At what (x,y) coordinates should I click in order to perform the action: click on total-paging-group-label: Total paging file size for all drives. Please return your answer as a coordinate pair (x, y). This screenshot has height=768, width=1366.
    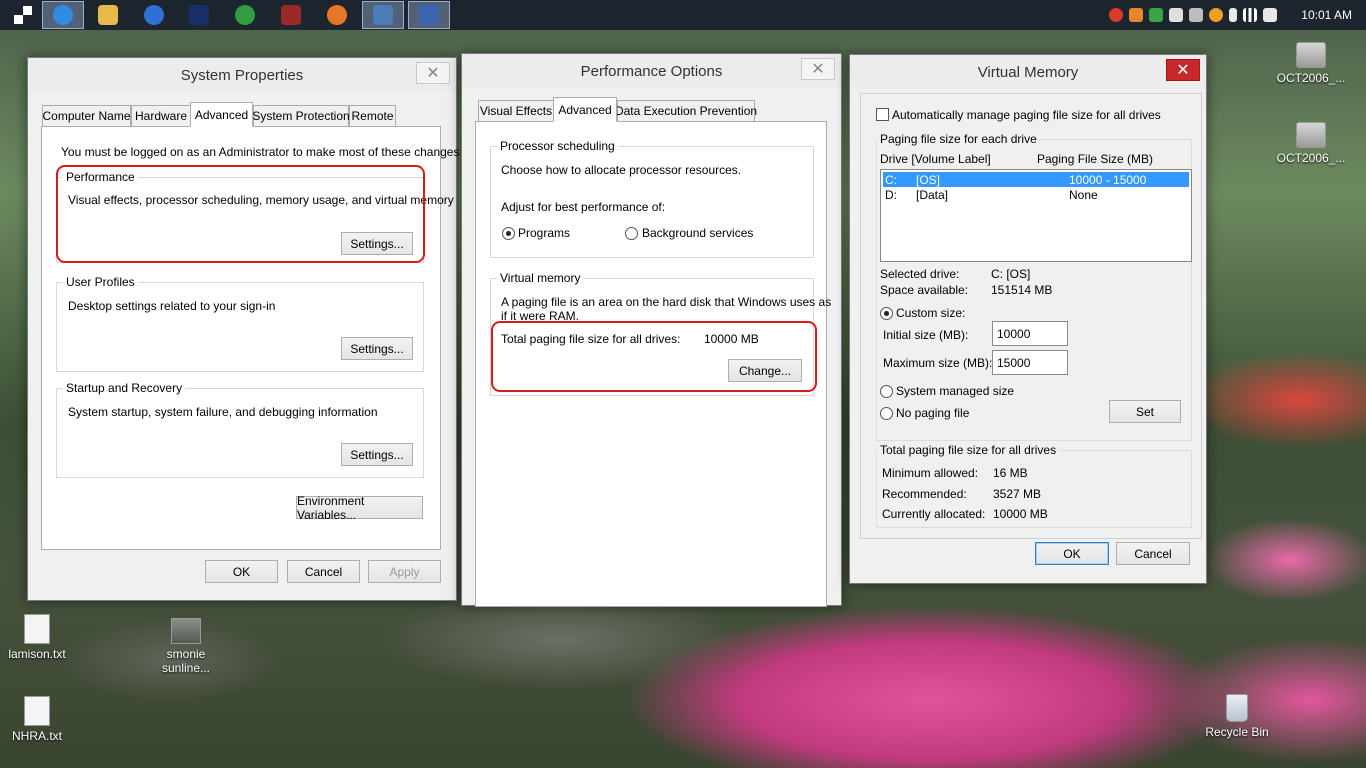
    Looking at the image, I should click on (968, 450).